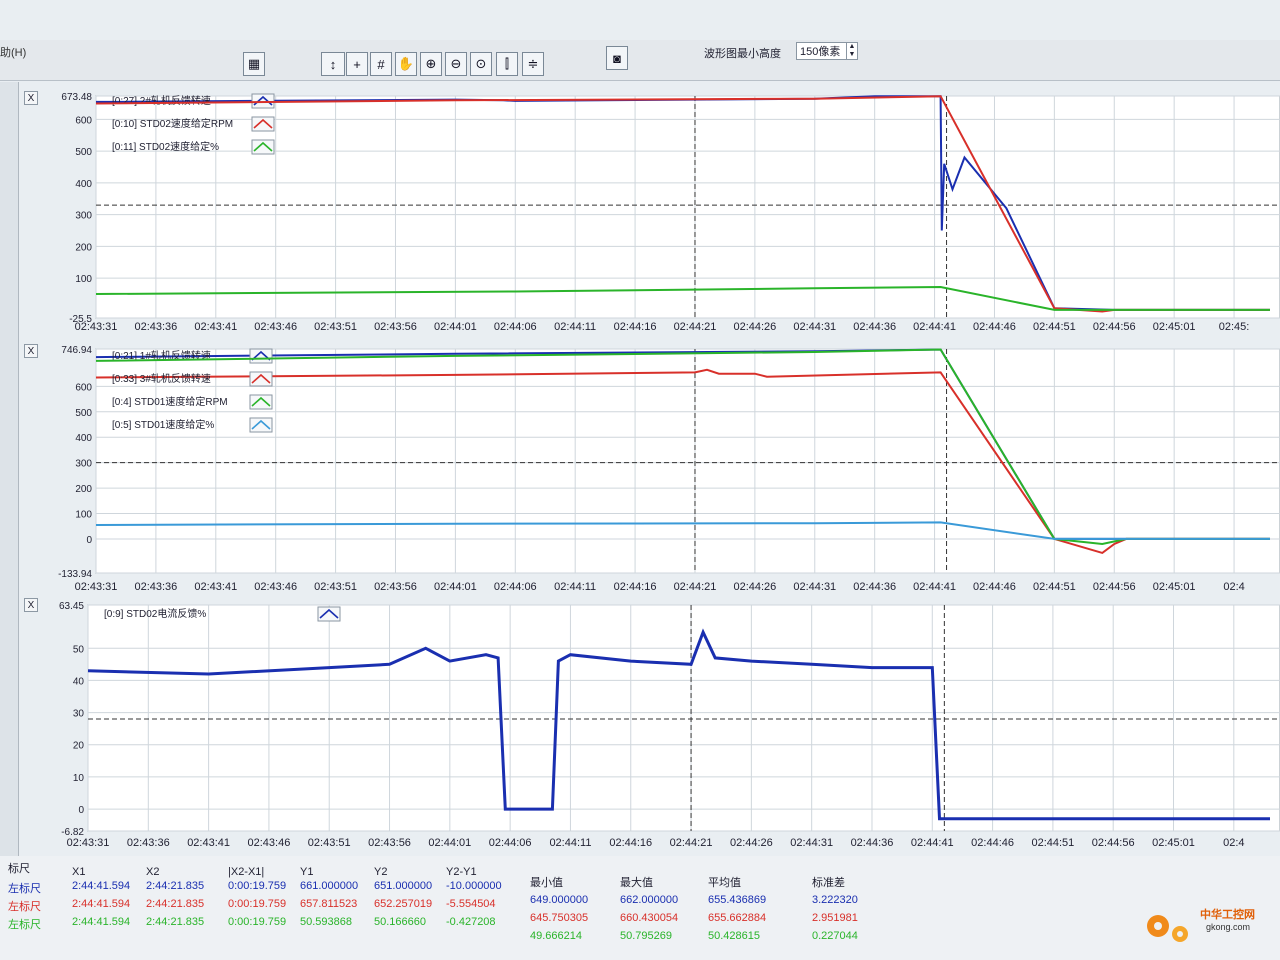 The height and width of the screenshot is (960, 1280). What do you see at coordinates (461, 872) in the screenshot?
I see `table-header: Y2-Y1` at bounding box center [461, 872].